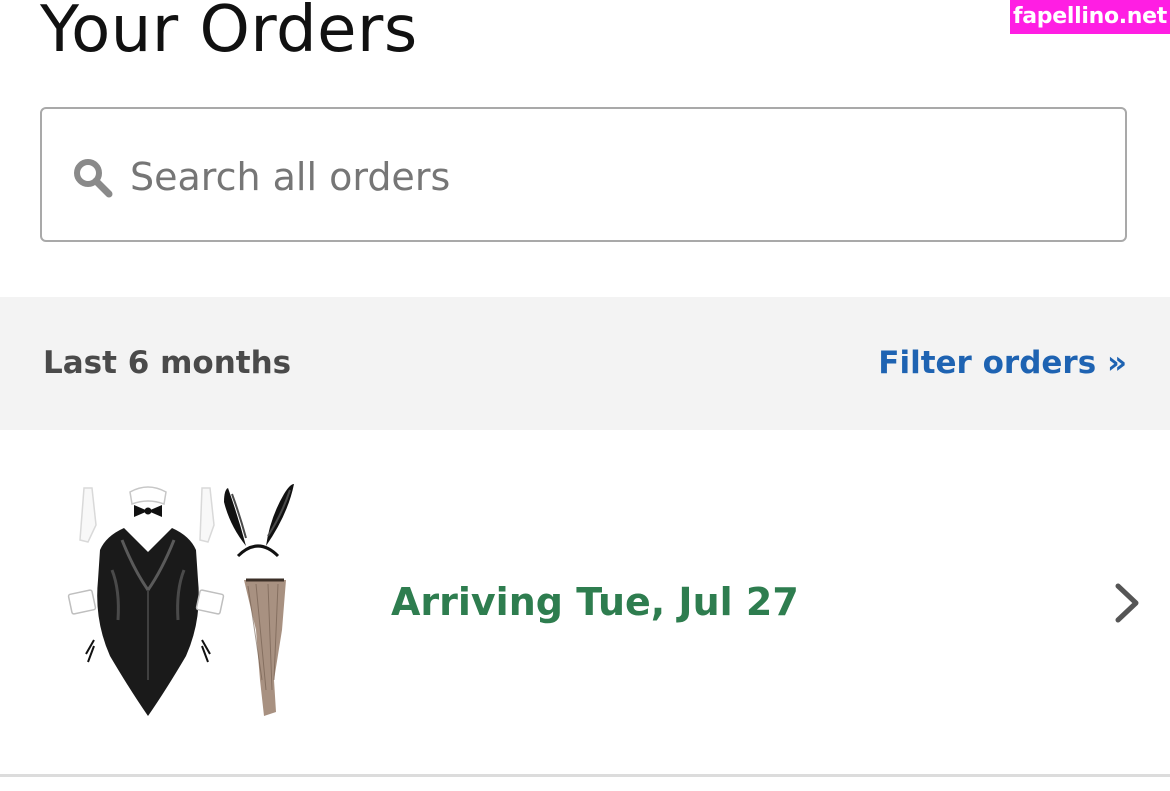  Describe the element at coordinates (1090, 17) in the screenshot. I see `watermark: fapellino.net` at that location.